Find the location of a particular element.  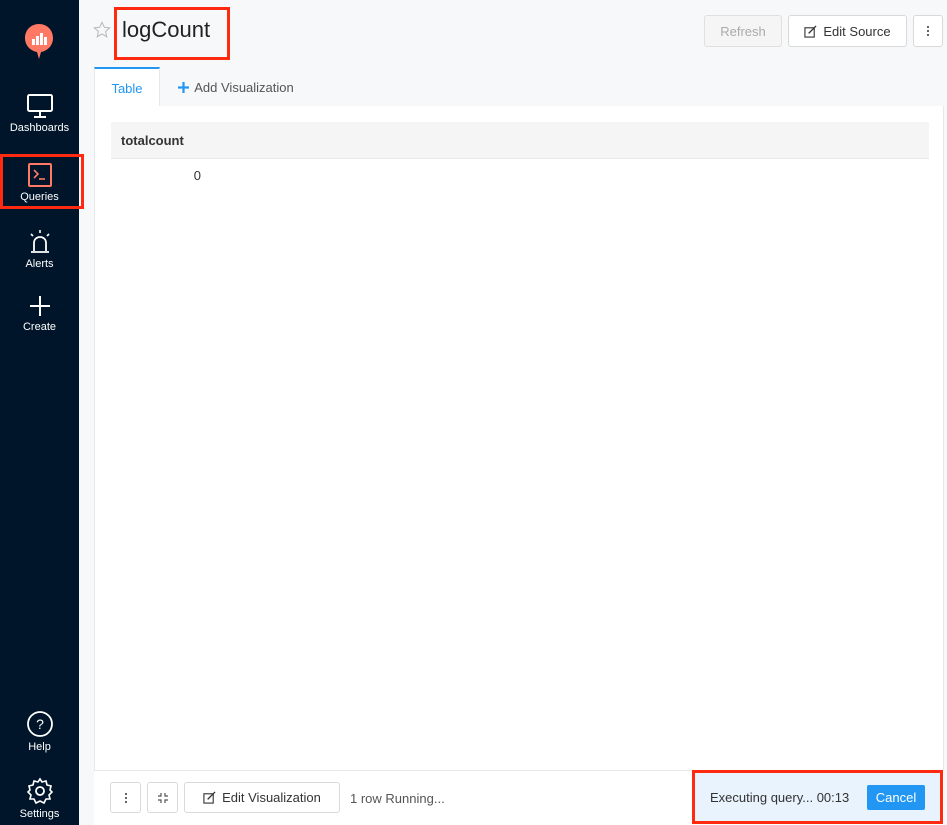

tab-add-visualization: Add Visualization is located at coordinates (236, 87).